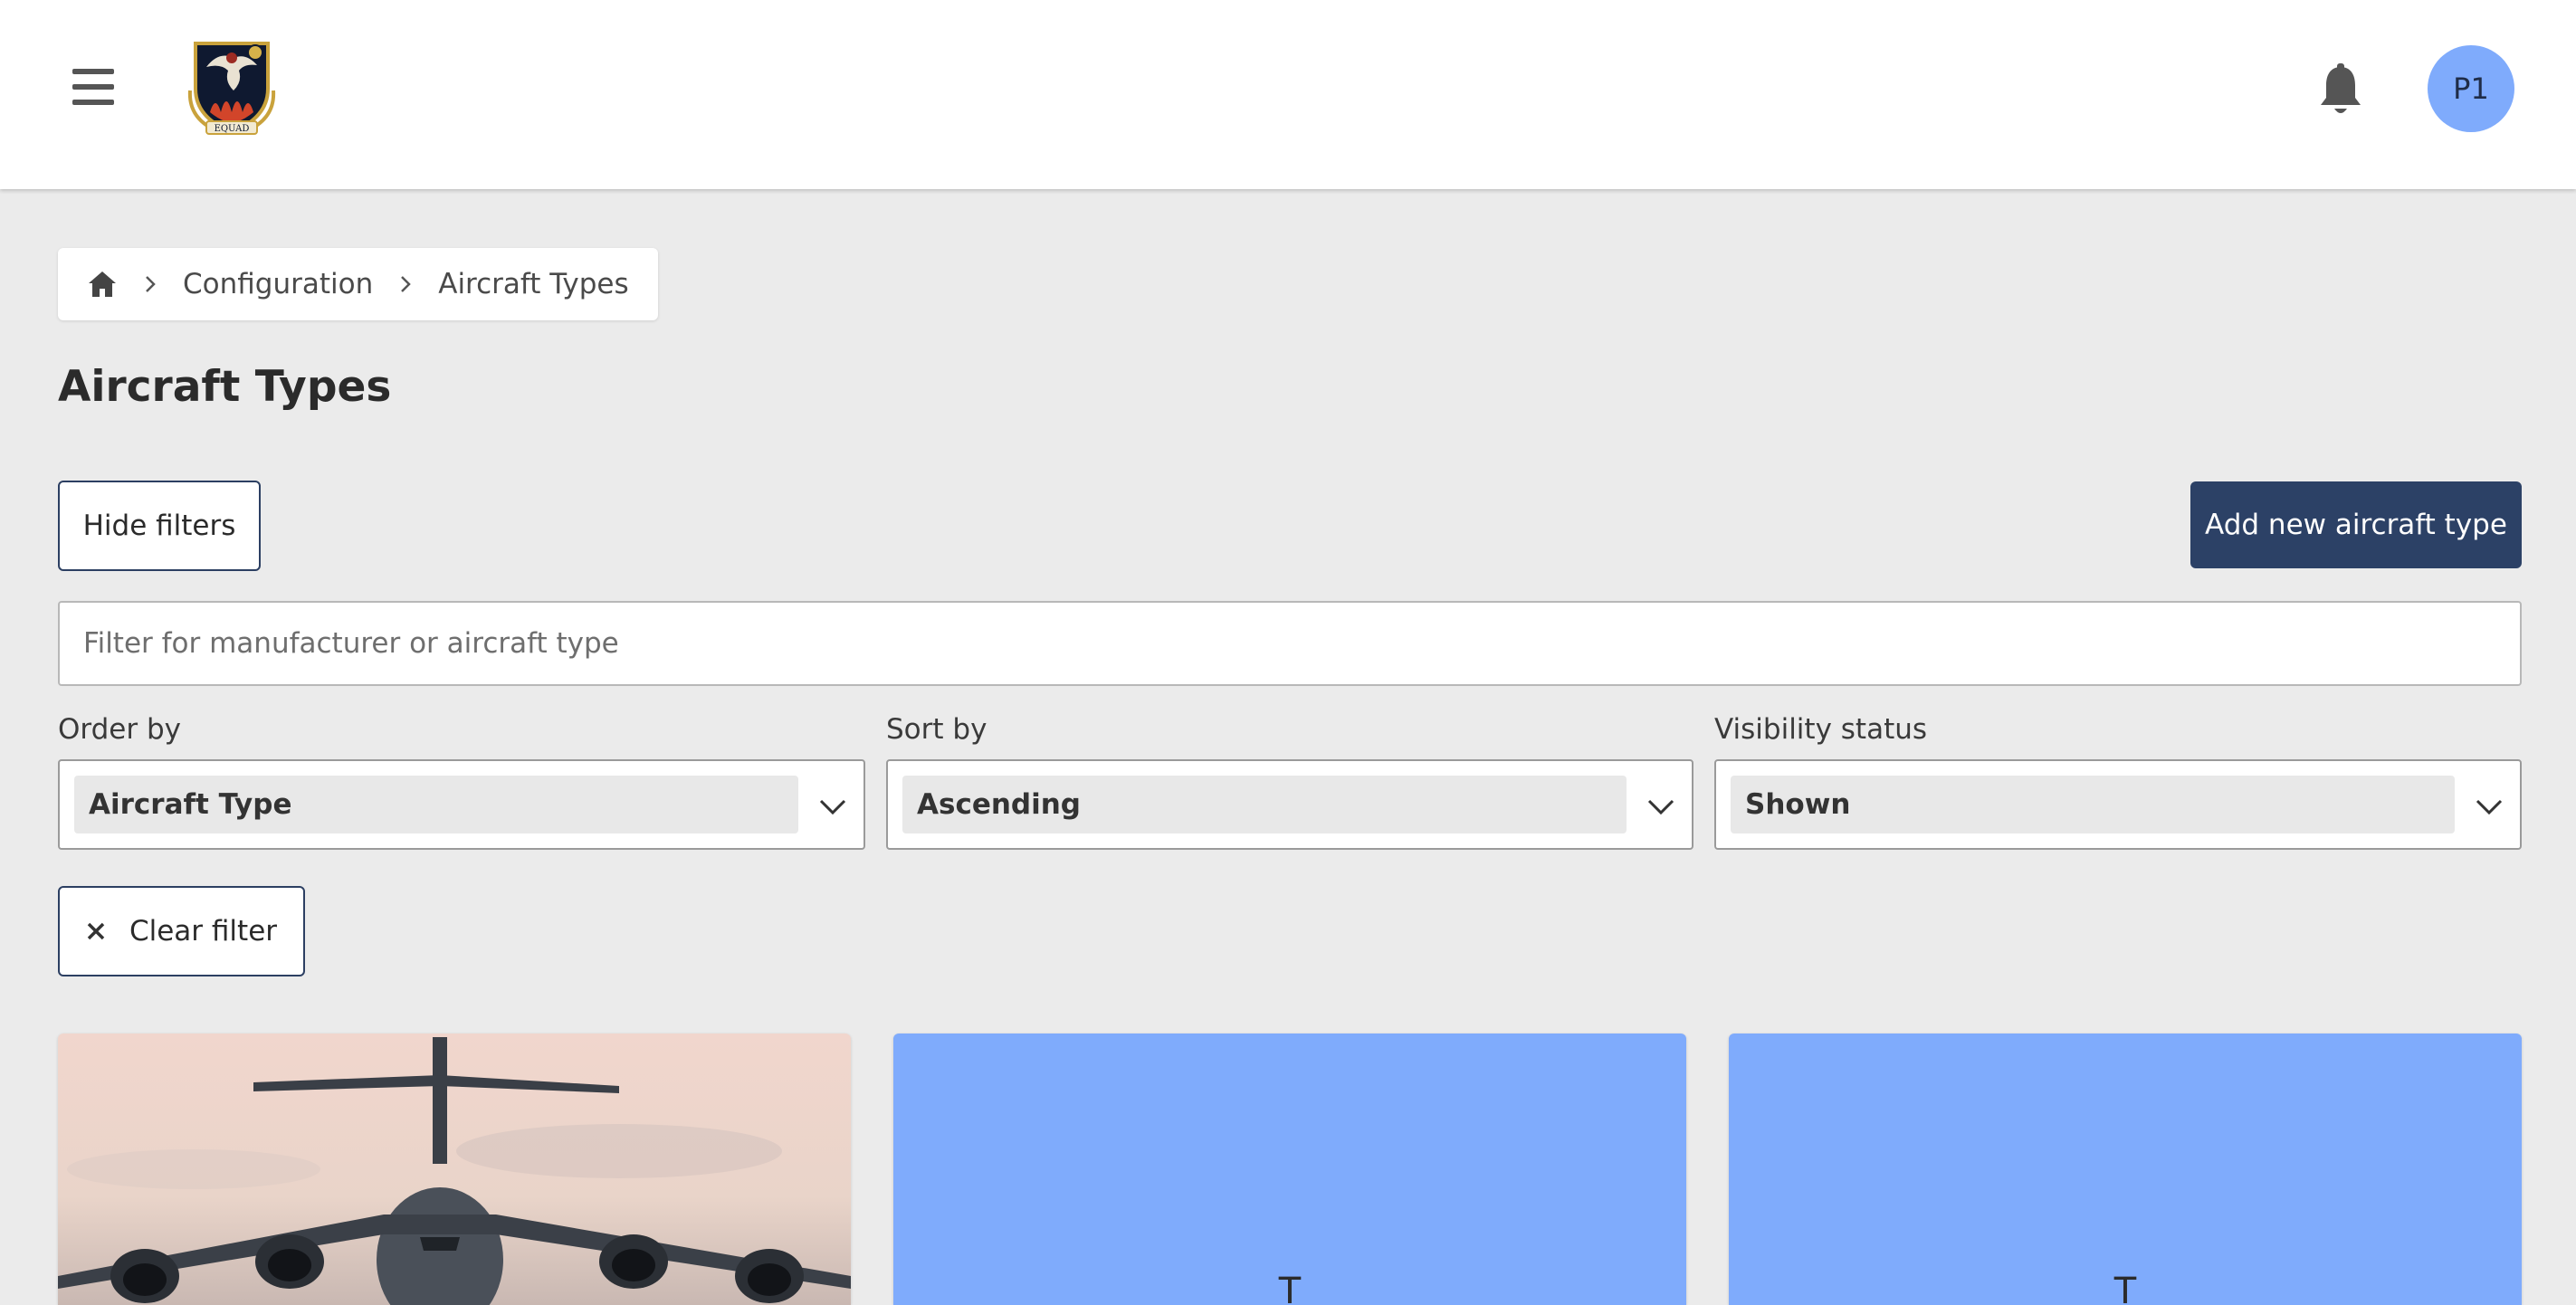 Image resolution: width=2576 pixels, height=1305 pixels. I want to click on visibility-status-value: Shown, so click(2093, 805).